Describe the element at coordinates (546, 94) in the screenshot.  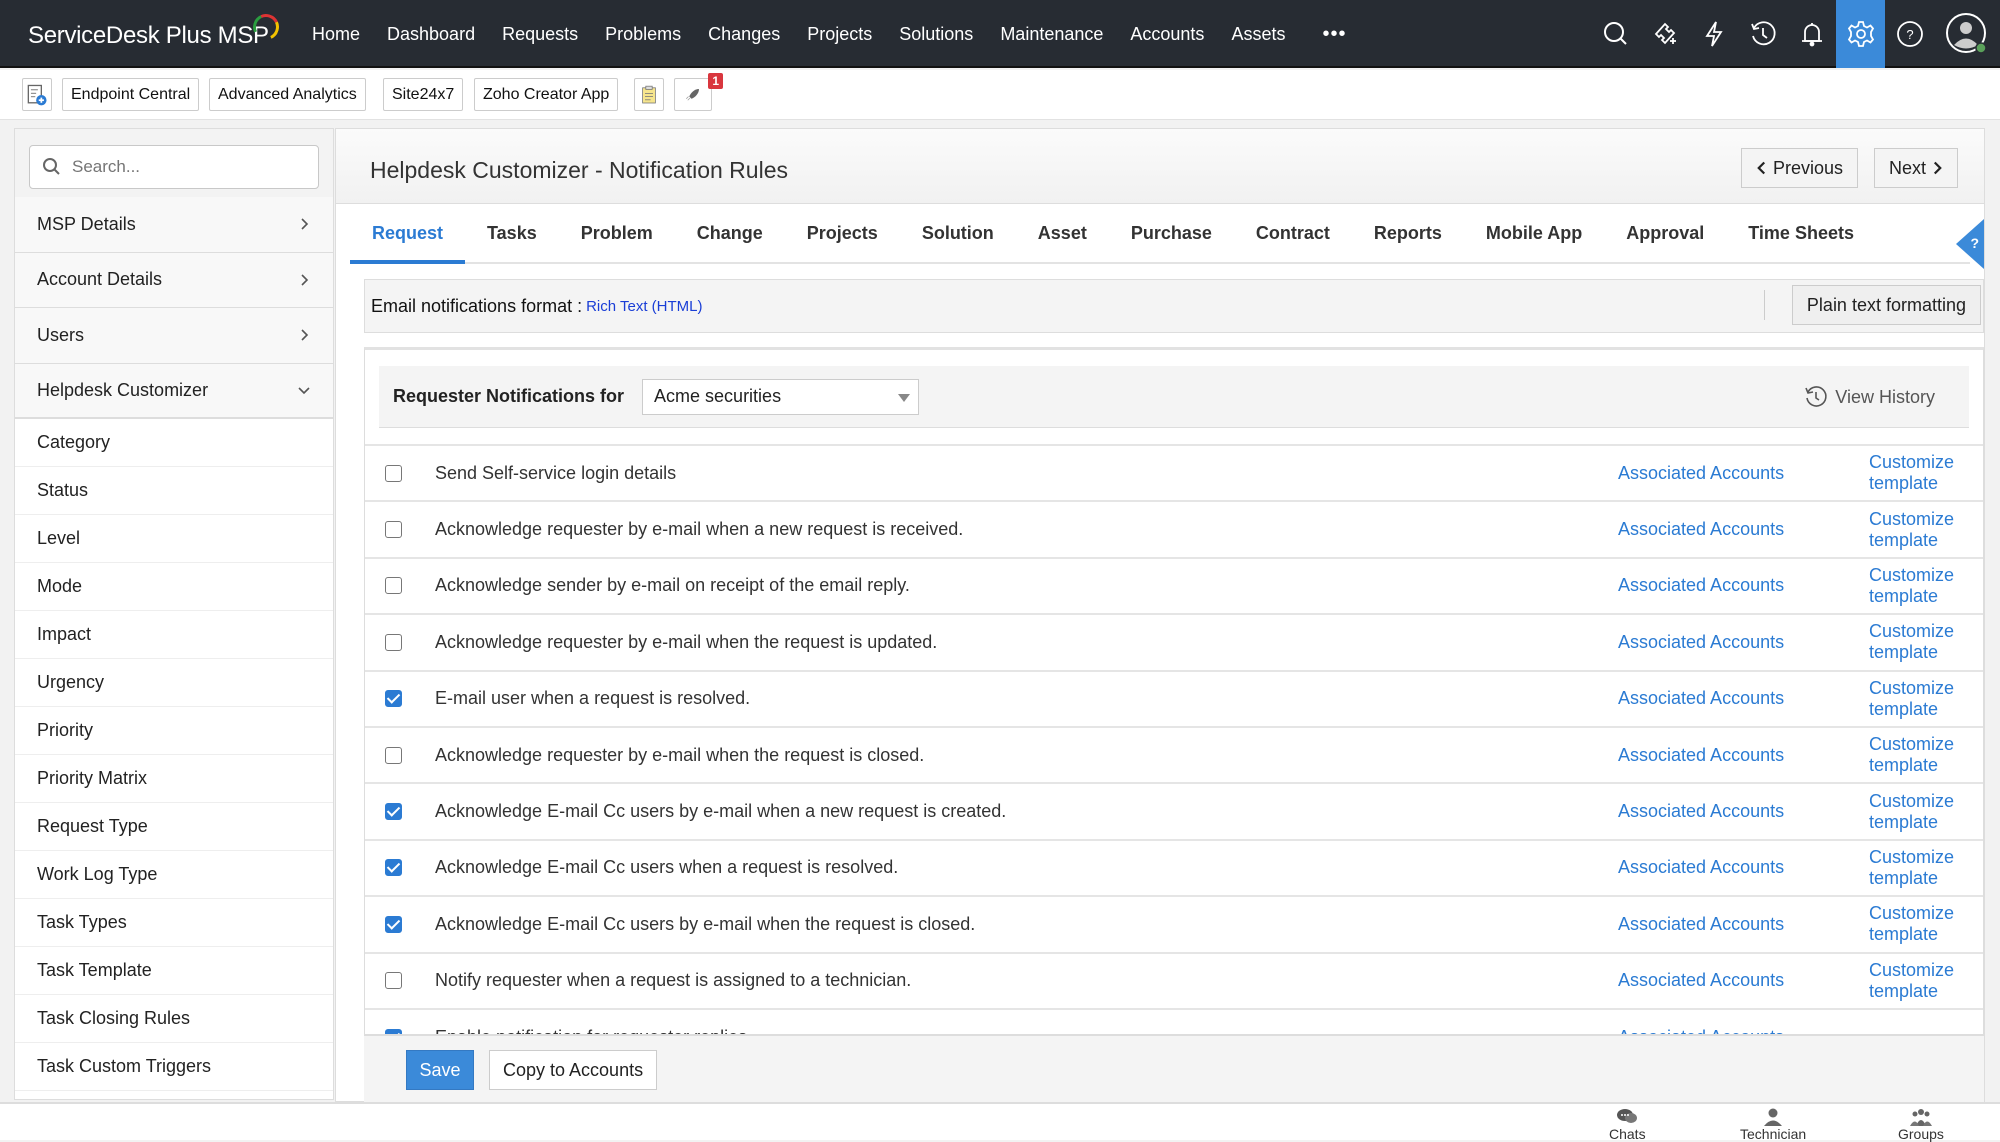
I see `zoho-creator-app-button: Zoho Creator App` at that location.